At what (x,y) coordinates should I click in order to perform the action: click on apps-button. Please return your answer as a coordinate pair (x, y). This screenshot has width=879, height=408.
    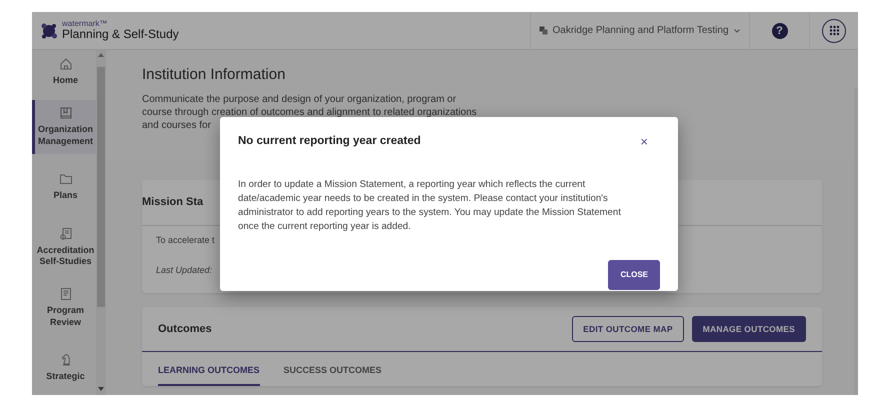
    Looking at the image, I should click on (834, 30).